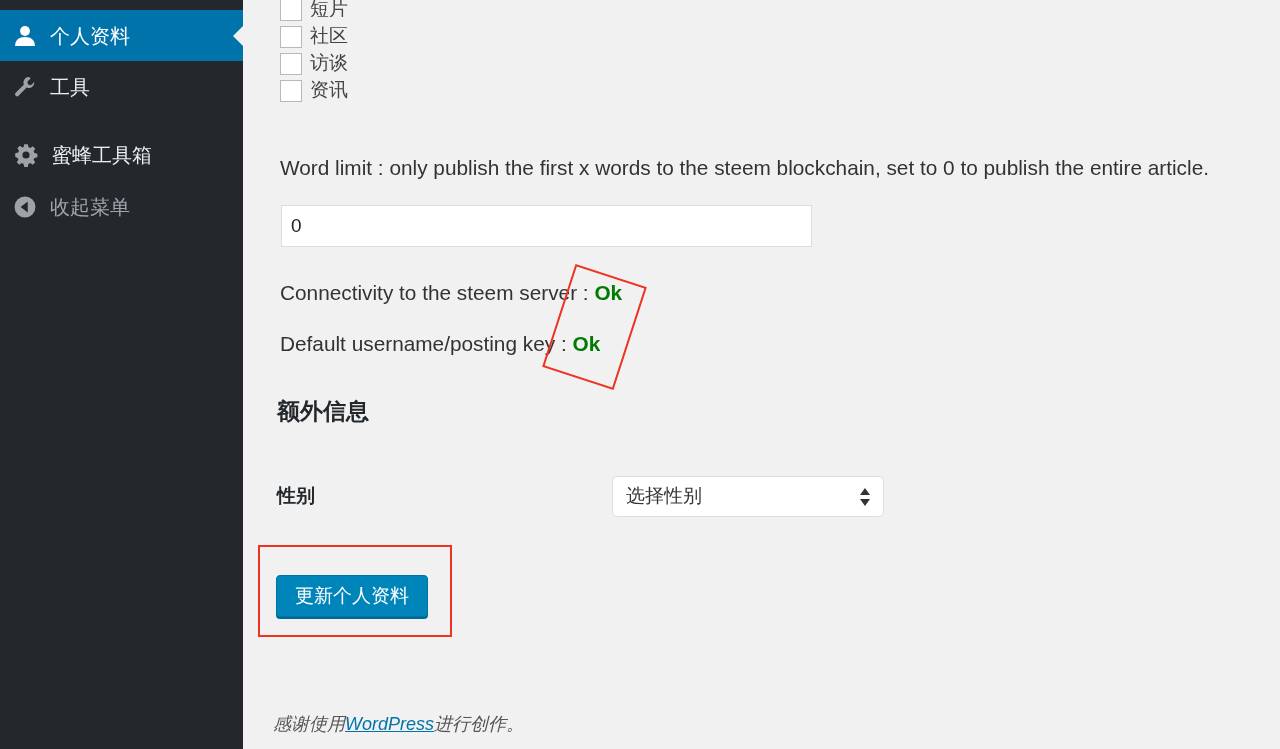 This screenshot has width=1280, height=749. Describe the element at coordinates (26, 155) in the screenshot. I see `gear-icon` at that location.